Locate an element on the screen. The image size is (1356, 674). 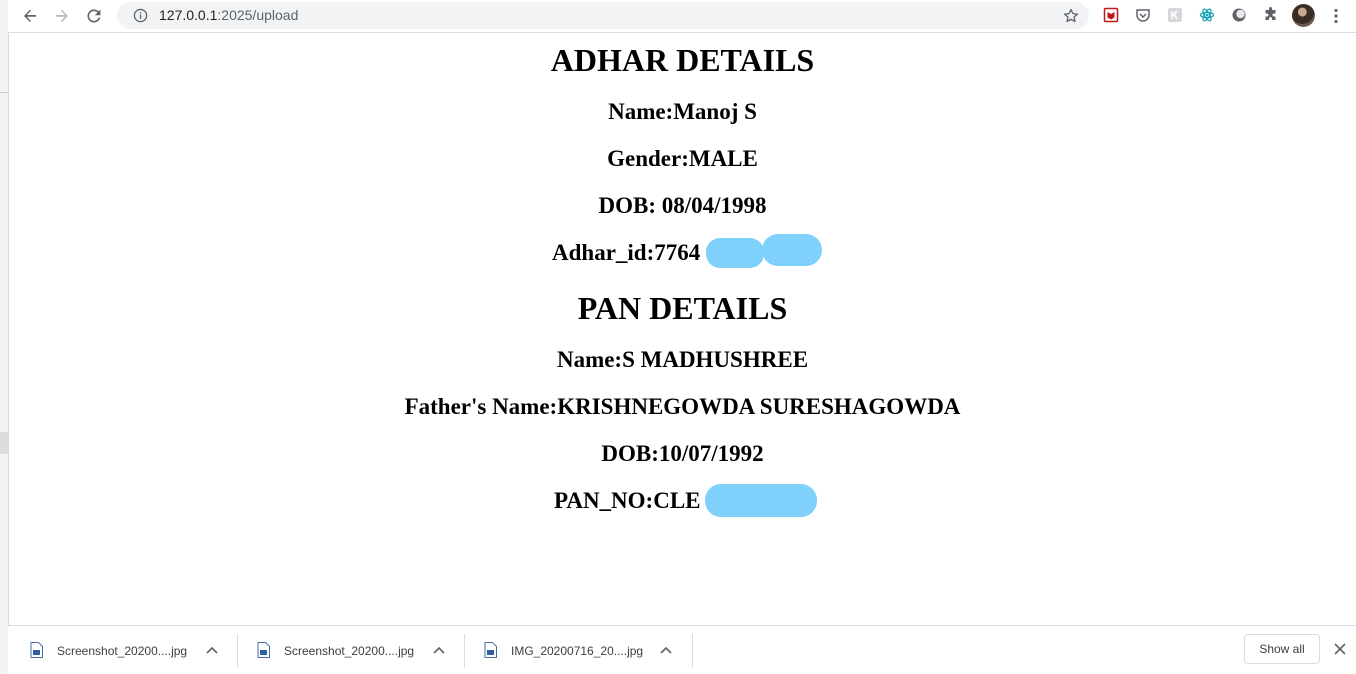
close-shelf-button is located at coordinates (1340, 649).